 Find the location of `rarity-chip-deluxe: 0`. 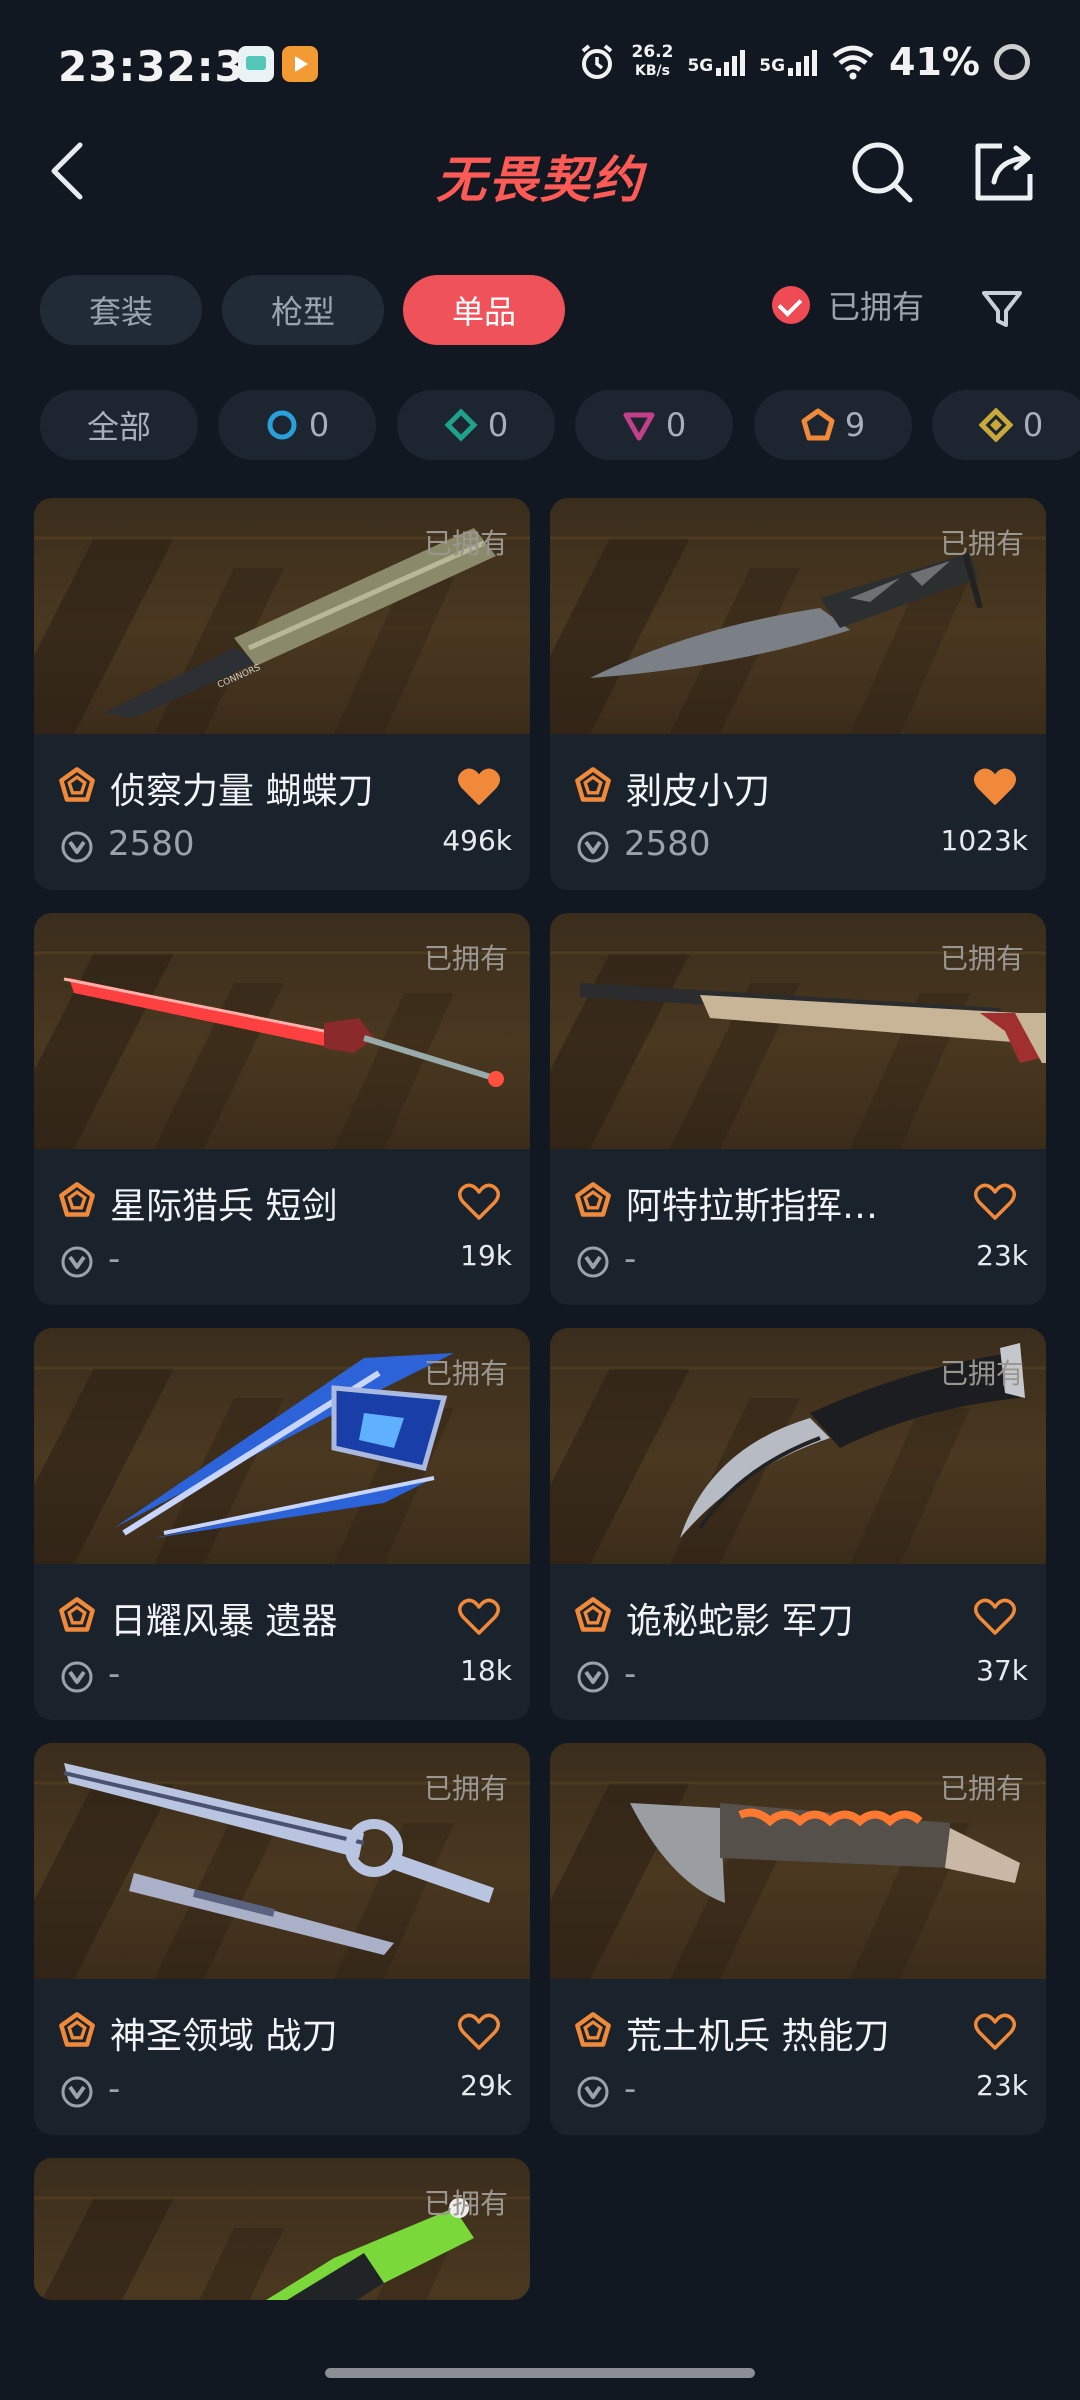

rarity-chip-deluxe: 0 is located at coordinates (476, 425).